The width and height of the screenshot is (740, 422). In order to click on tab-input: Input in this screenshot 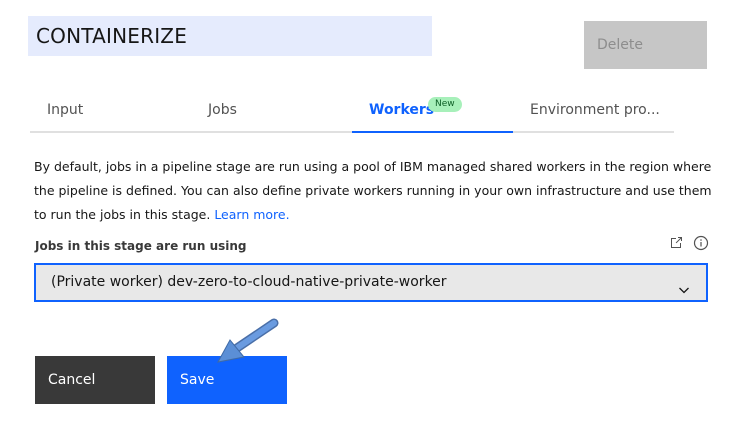, I will do `click(110, 113)`.